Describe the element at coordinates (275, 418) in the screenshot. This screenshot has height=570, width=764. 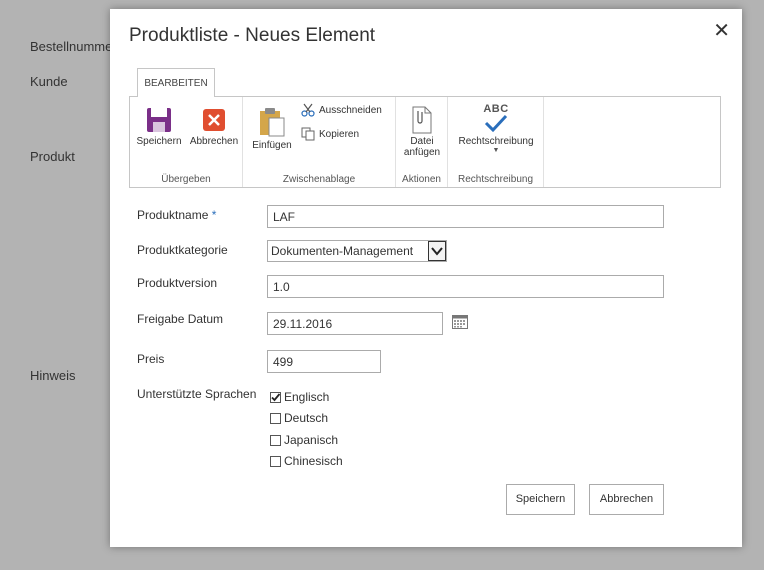
I see `checkbox-german` at that location.